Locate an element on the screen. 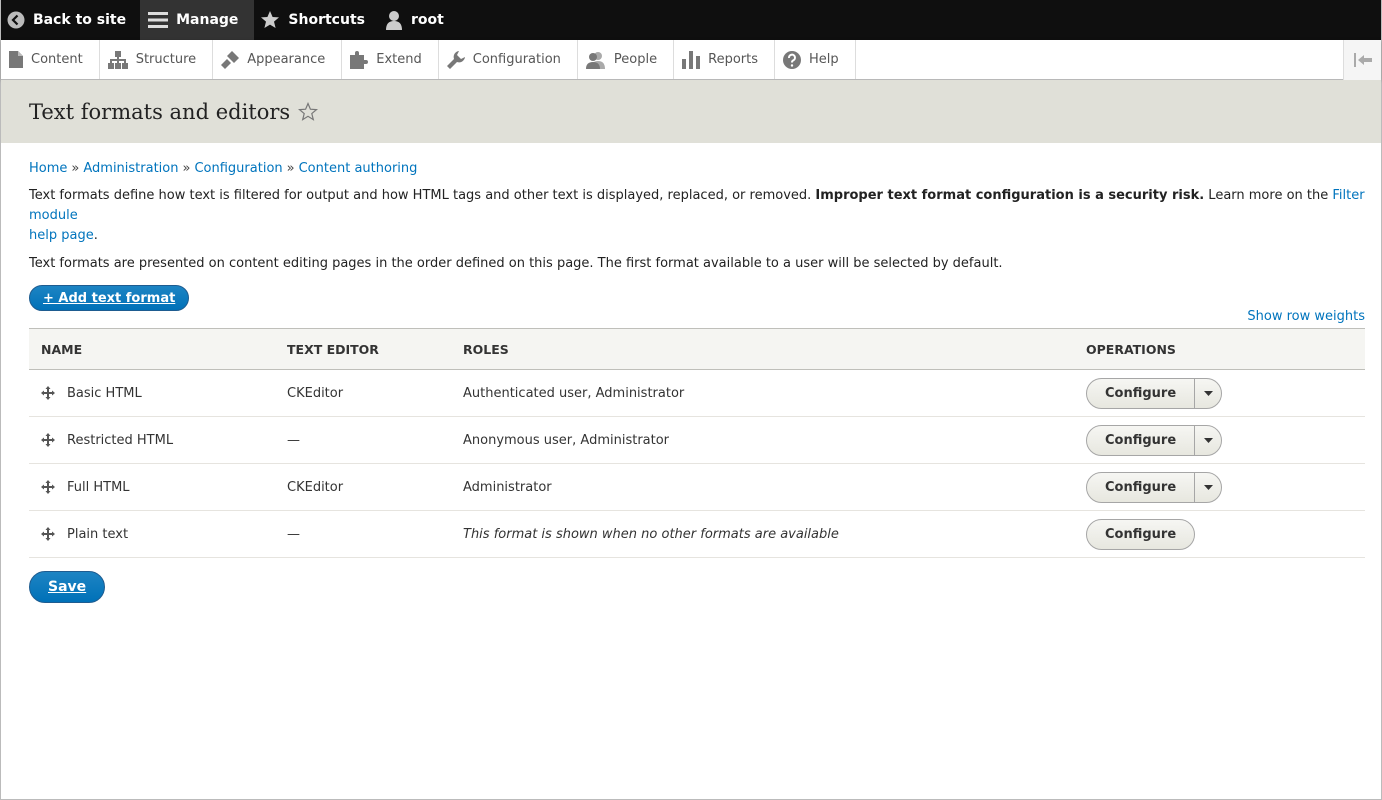 Image resolution: width=1382 pixels, height=800 pixels. people-icon is located at coordinates (595, 60).